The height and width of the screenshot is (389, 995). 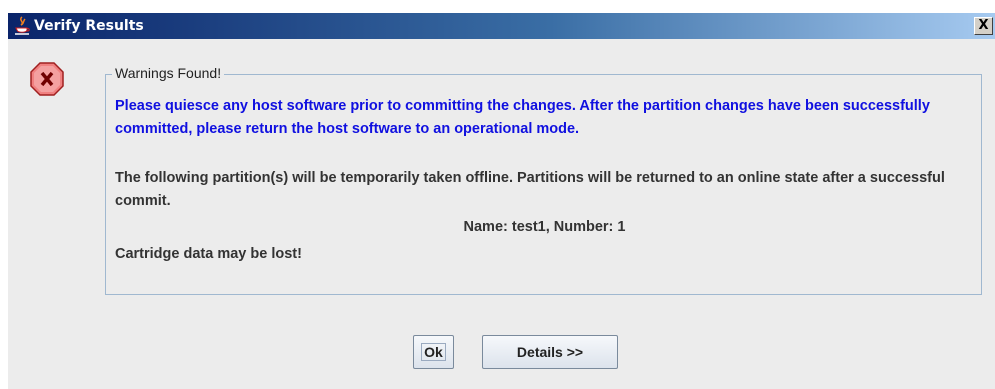 I want to click on details-button: Details >>, so click(x=550, y=352).